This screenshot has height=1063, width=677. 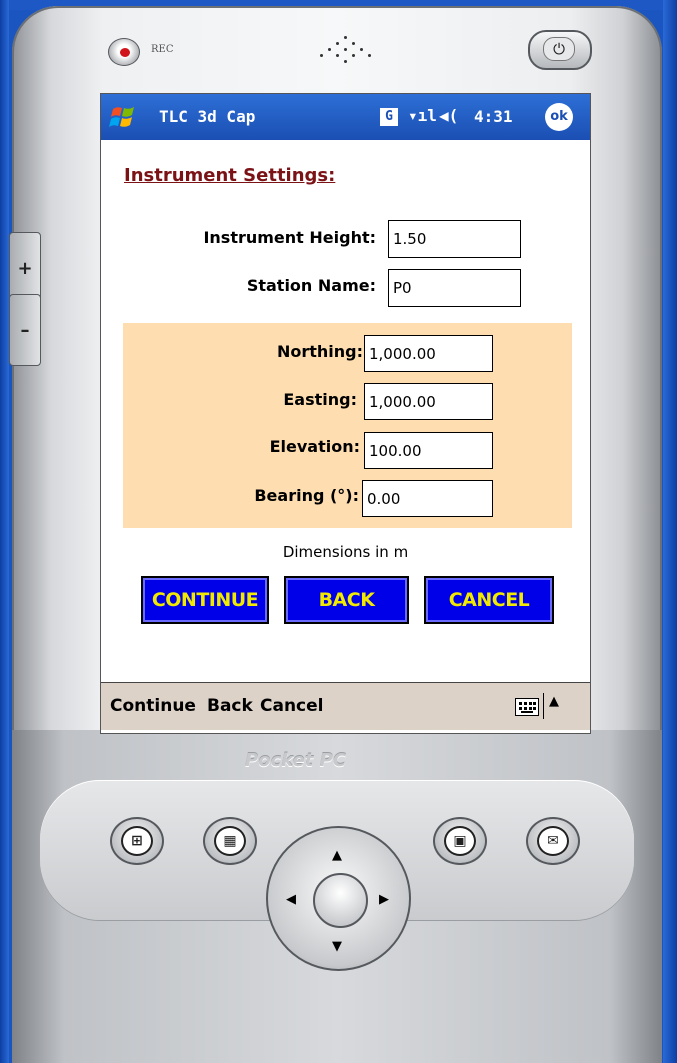 What do you see at coordinates (559, 117) in the screenshot?
I see `ok-button: ok` at bounding box center [559, 117].